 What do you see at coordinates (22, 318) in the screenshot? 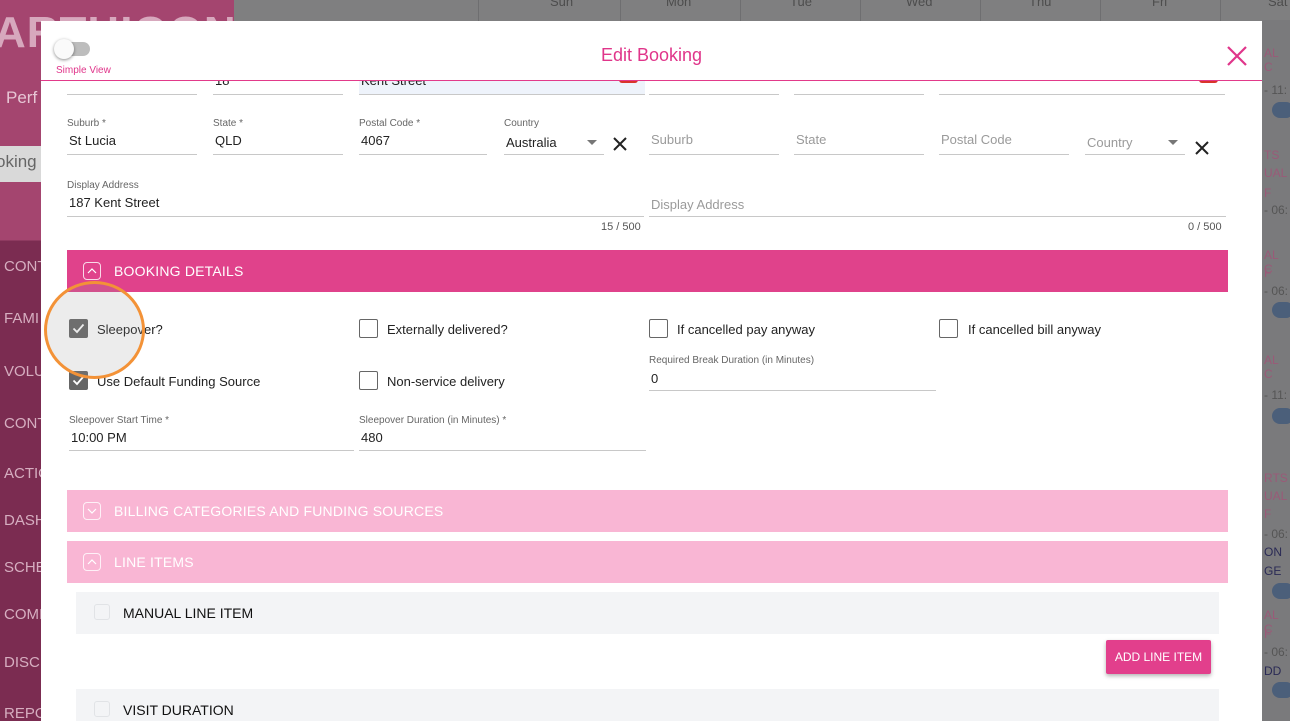
I see `background-menu-item: FAMI` at bounding box center [22, 318].